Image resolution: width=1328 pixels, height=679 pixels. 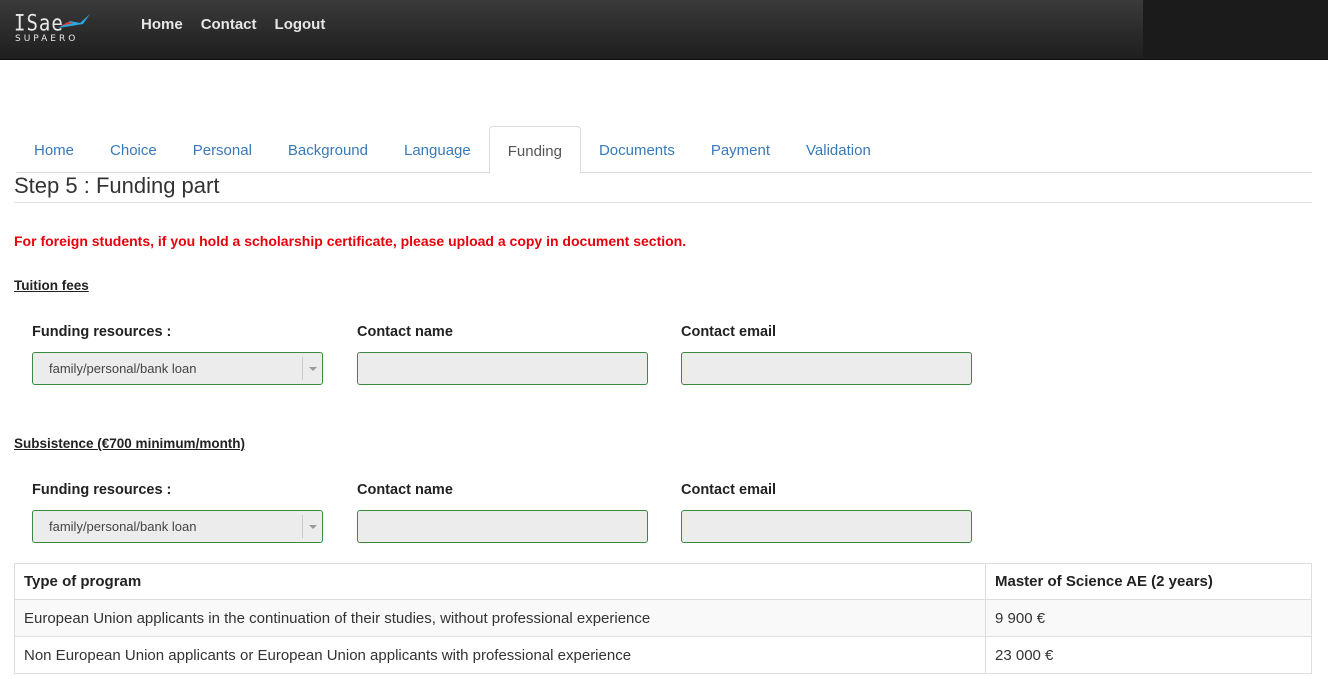 I want to click on table-header-program: Type of program, so click(x=500, y=581).